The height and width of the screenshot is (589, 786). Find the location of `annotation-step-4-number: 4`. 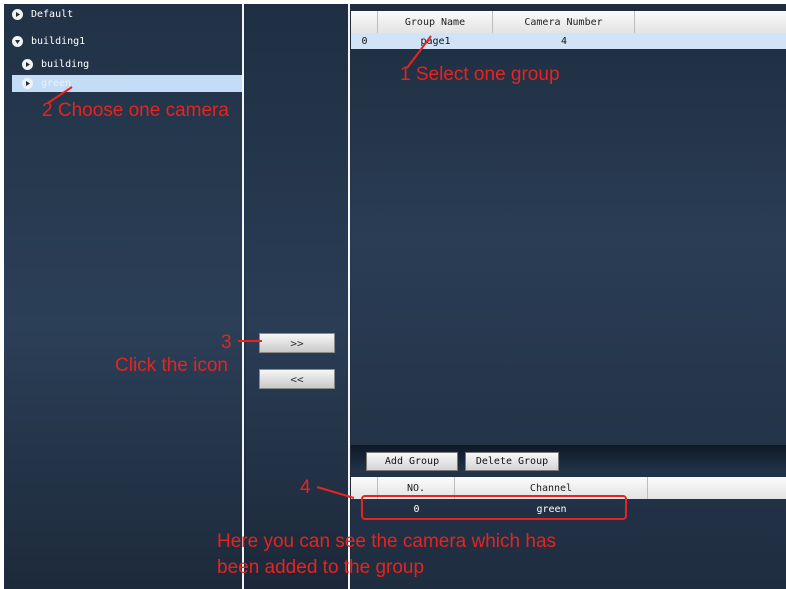

annotation-step-4-number: 4 is located at coordinates (305, 487).